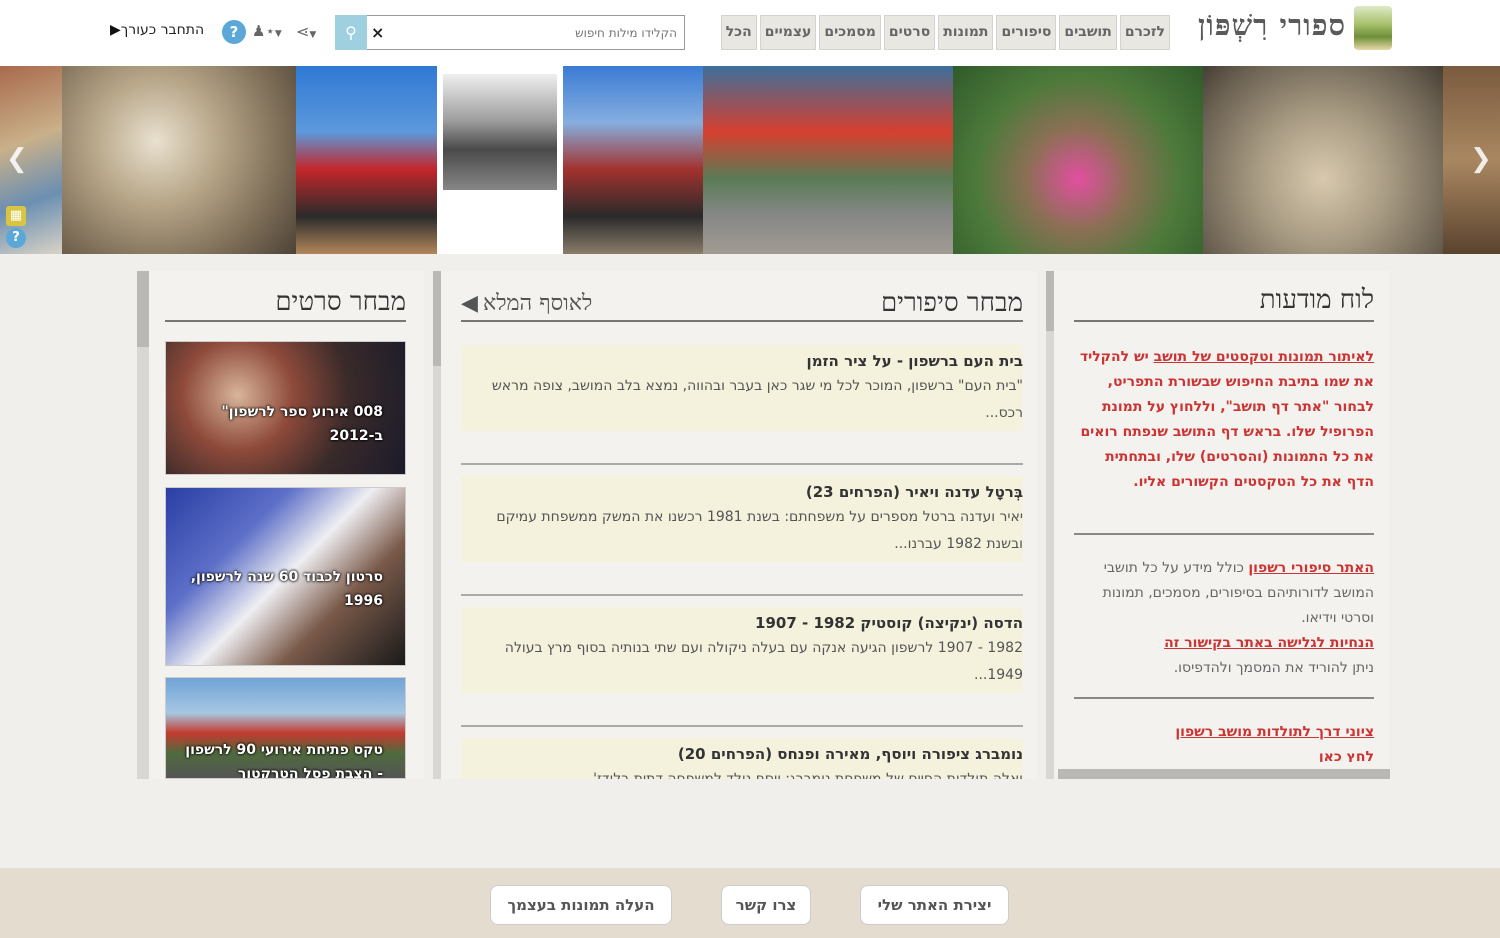 The width and height of the screenshot is (1500, 938). Describe the element at coordinates (581, 905) in the screenshot. I see `upload-photos-button: העלה תמונות בעצמך` at that location.